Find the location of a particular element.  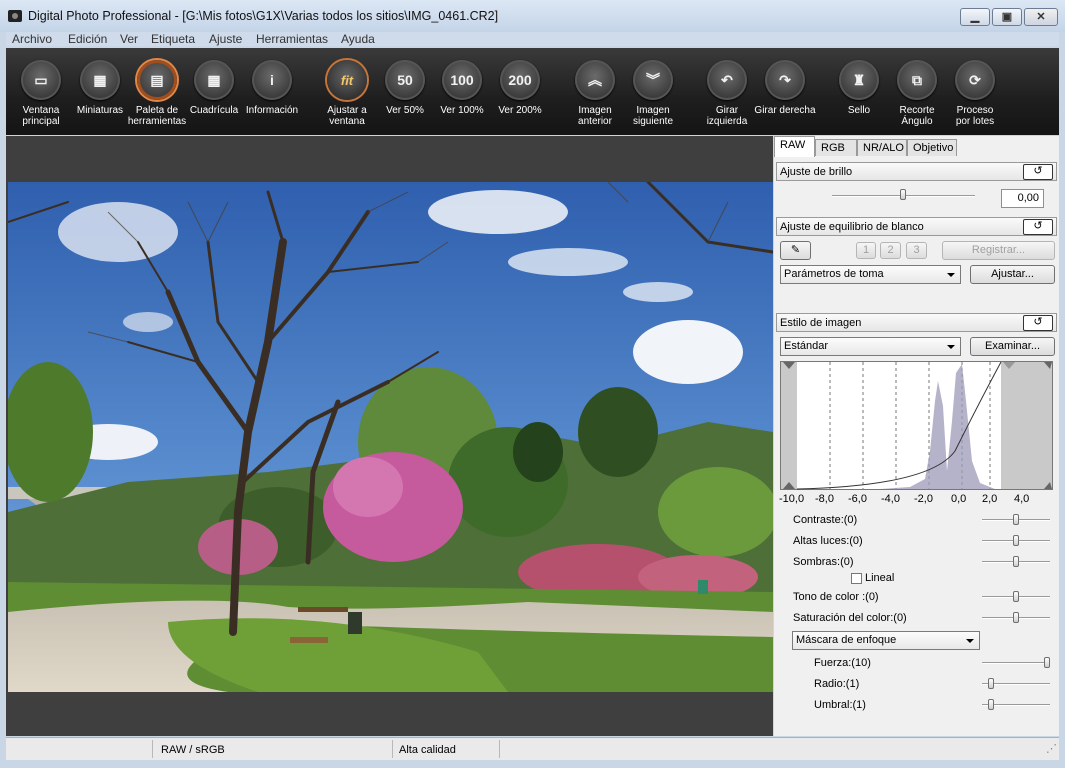

close-button: ✕ is located at coordinates (1041, 17).